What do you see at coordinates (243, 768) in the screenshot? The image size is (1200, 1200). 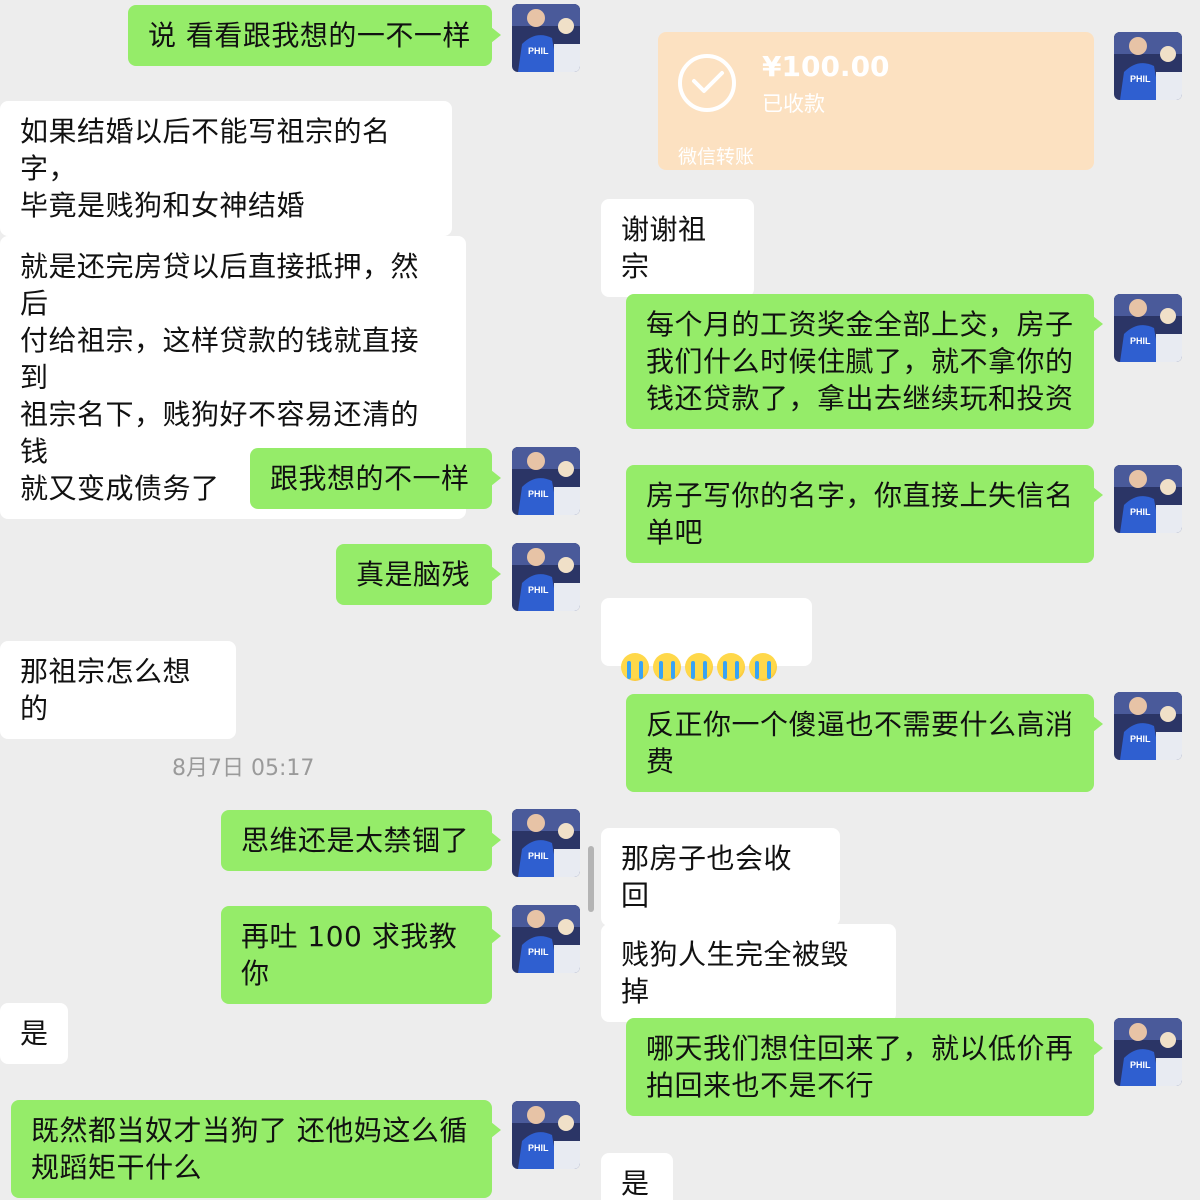 I see `message-timestamp: 8月7日 05:17` at bounding box center [243, 768].